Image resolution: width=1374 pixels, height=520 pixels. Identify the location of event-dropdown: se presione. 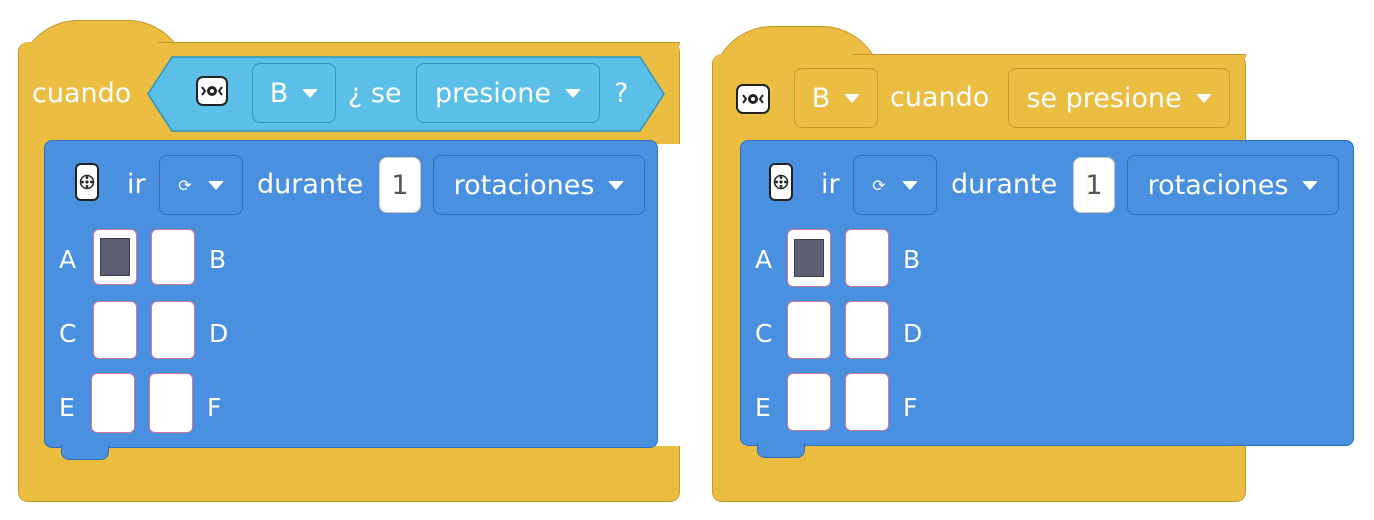
(1119, 98).